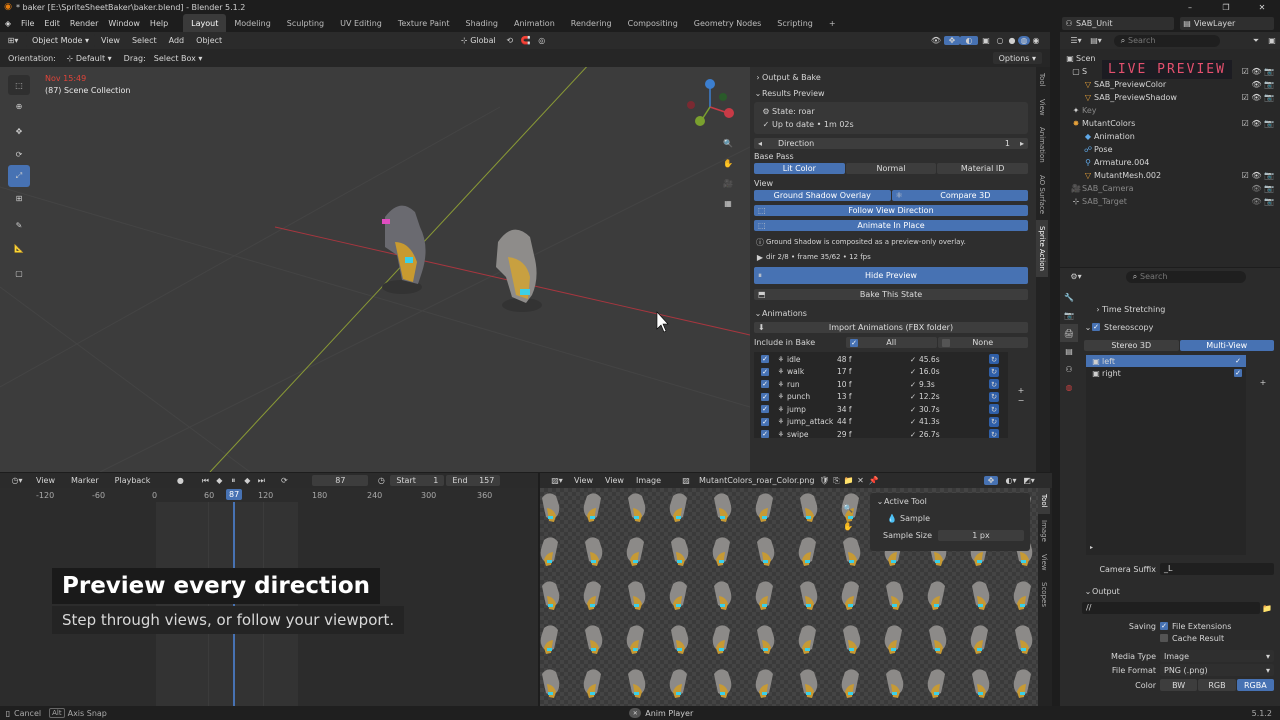 This screenshot has width=1280, height=720. Describe the element at coordinates (848, 508) in the screenshot. I see `zoom-icon: 🔍` at that location.